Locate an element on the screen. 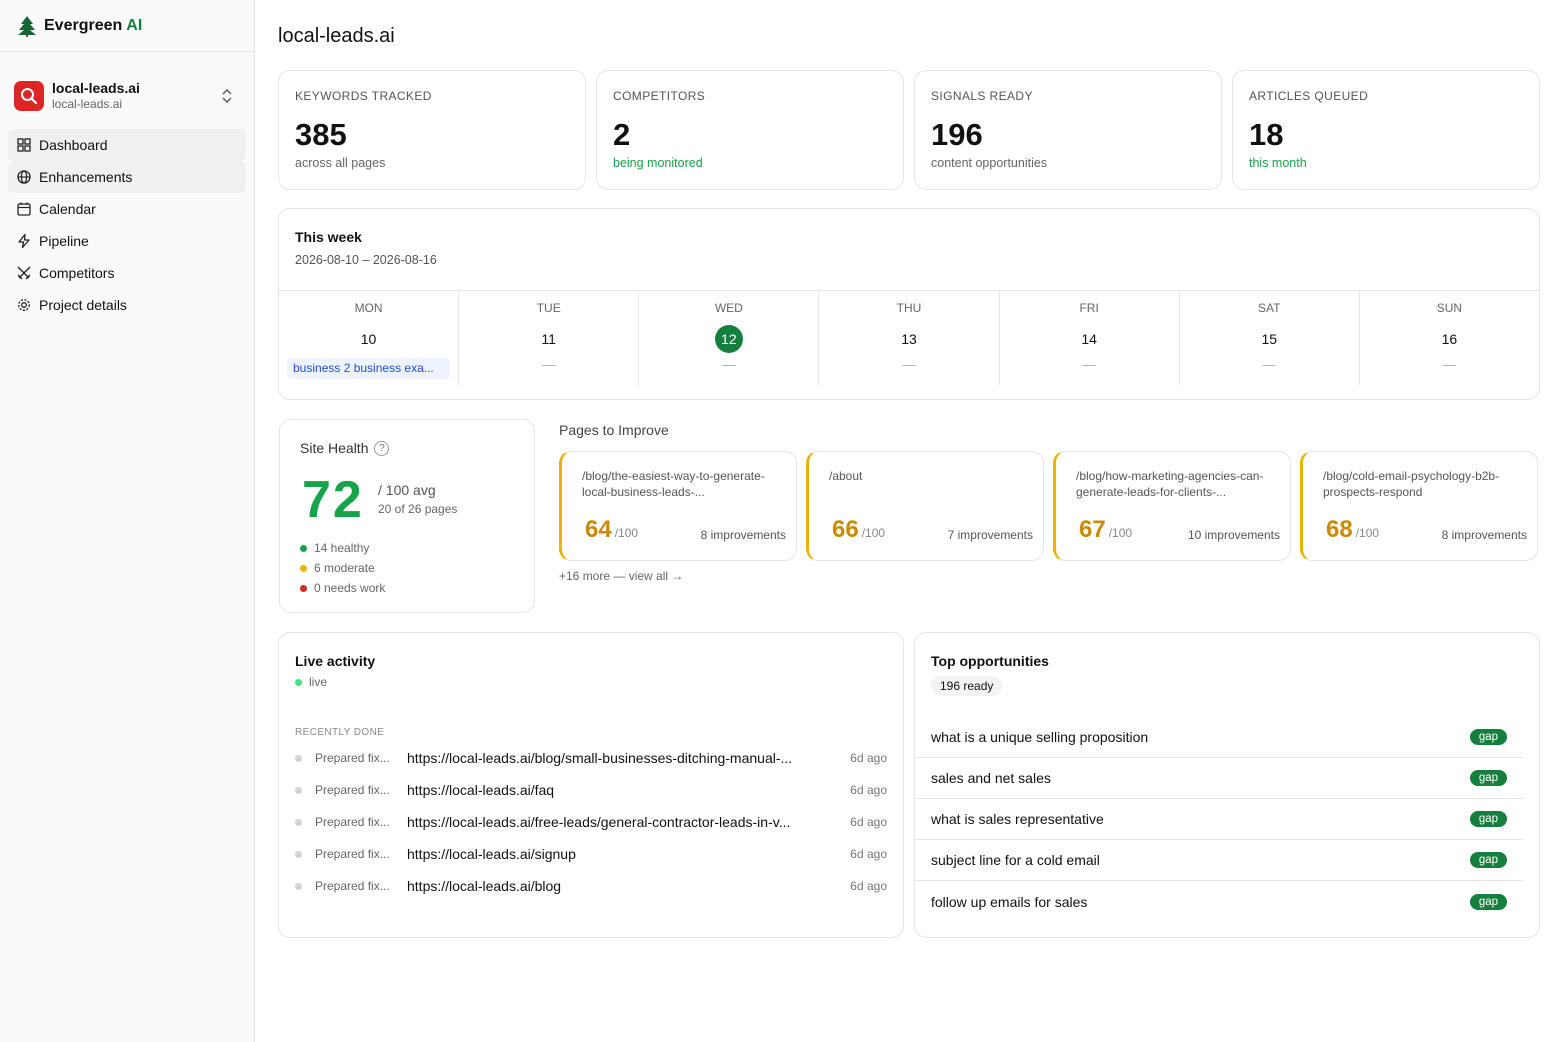  sidebar-item-pipeline: Pipeline is located at coordinates (127, 241).